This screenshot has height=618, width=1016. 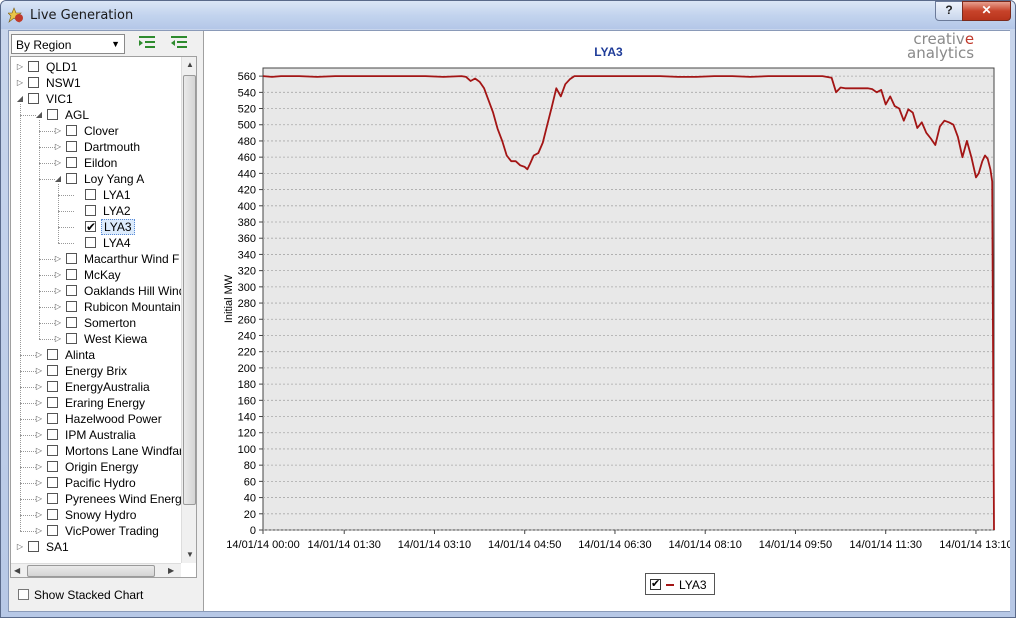 What do you see at coordinates (97, 451) in the screenshot?
I see `tree-item: ▷ Mortons Lane Windfar` at bounding box center [97, 451].